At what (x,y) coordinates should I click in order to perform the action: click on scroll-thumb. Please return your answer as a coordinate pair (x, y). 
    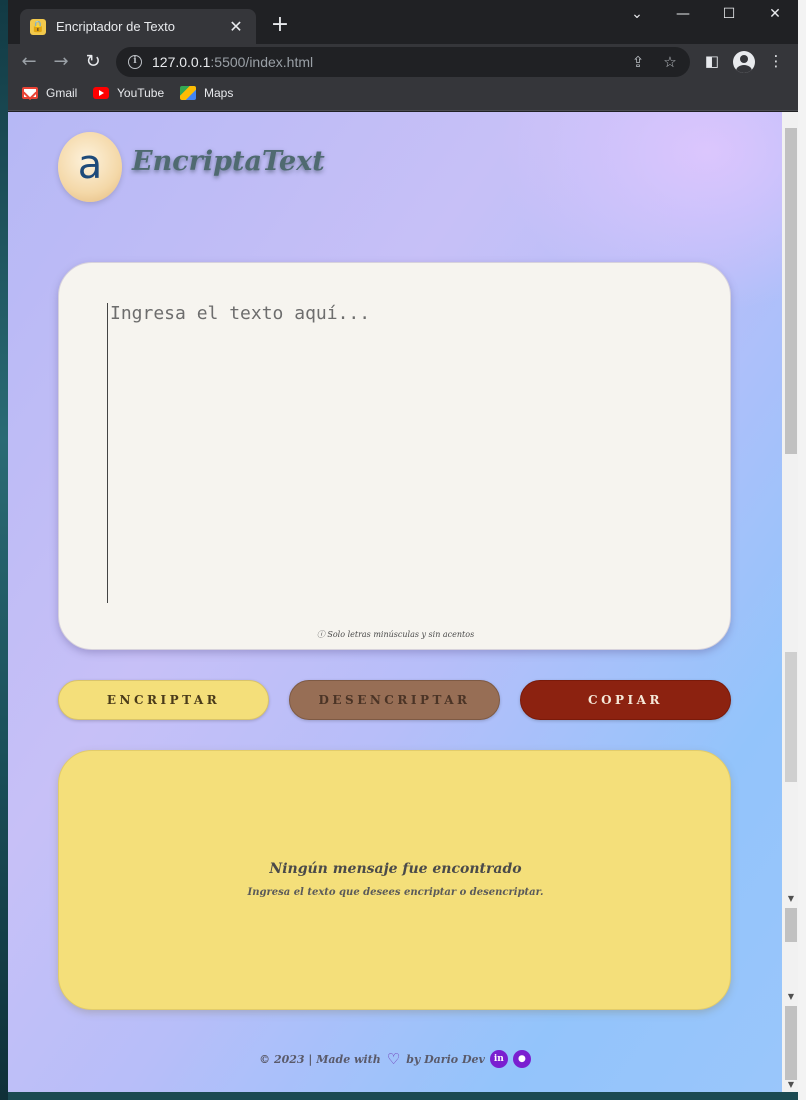
    Looking at the image, I should click on (791, 291).